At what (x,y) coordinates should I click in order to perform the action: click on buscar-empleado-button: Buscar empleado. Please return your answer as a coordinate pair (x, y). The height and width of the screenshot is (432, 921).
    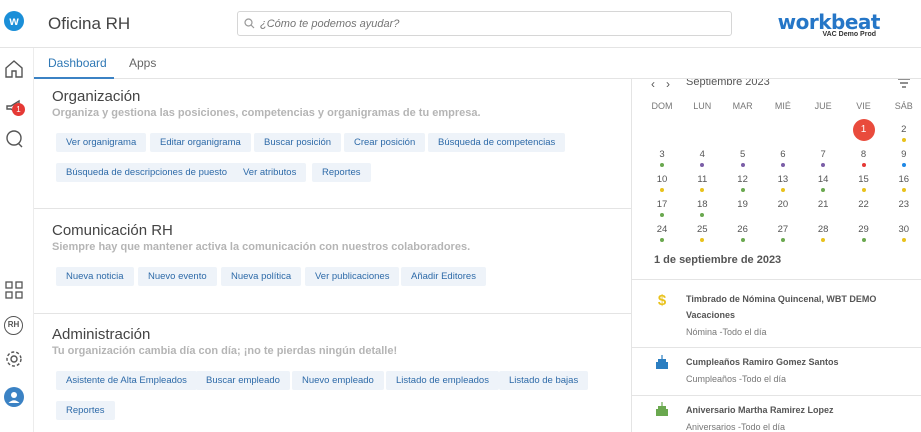
    Looking at the image, I should click on (243, 380).